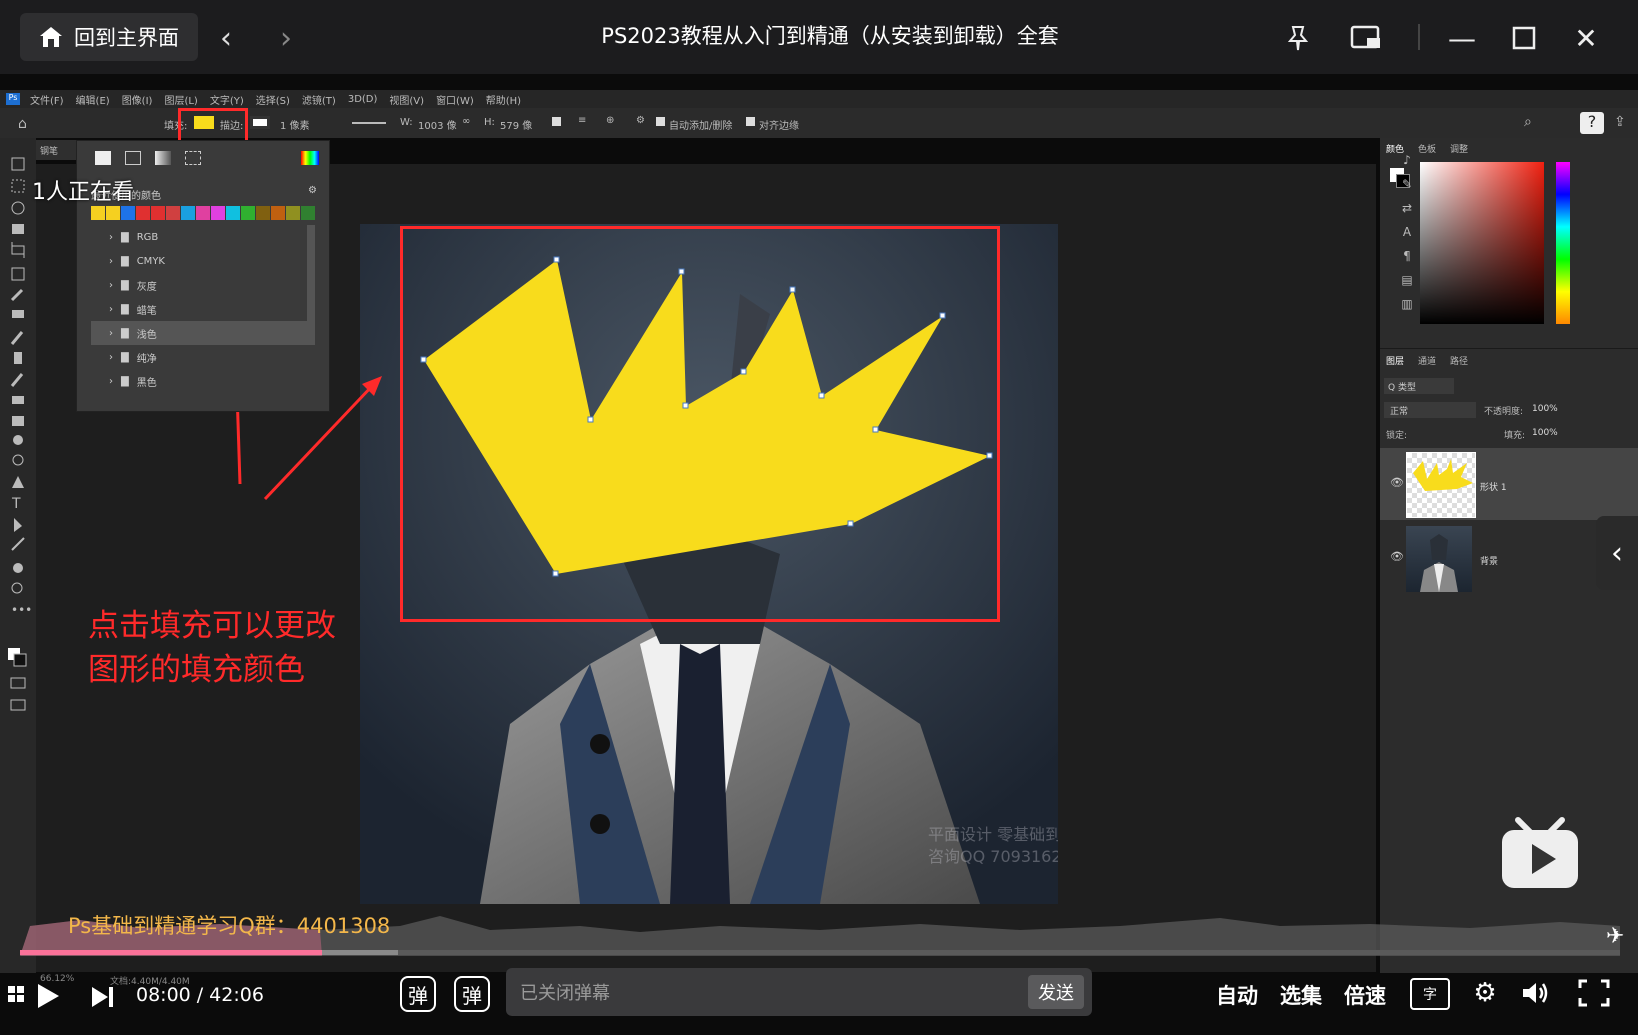 Image resolution: width=1638 pixels, height=1035 pixels. What do you see at coordinates (1365, 995) in the screenshot?
I see `speed-button: 倍速` at bounding box center [1365, 995].